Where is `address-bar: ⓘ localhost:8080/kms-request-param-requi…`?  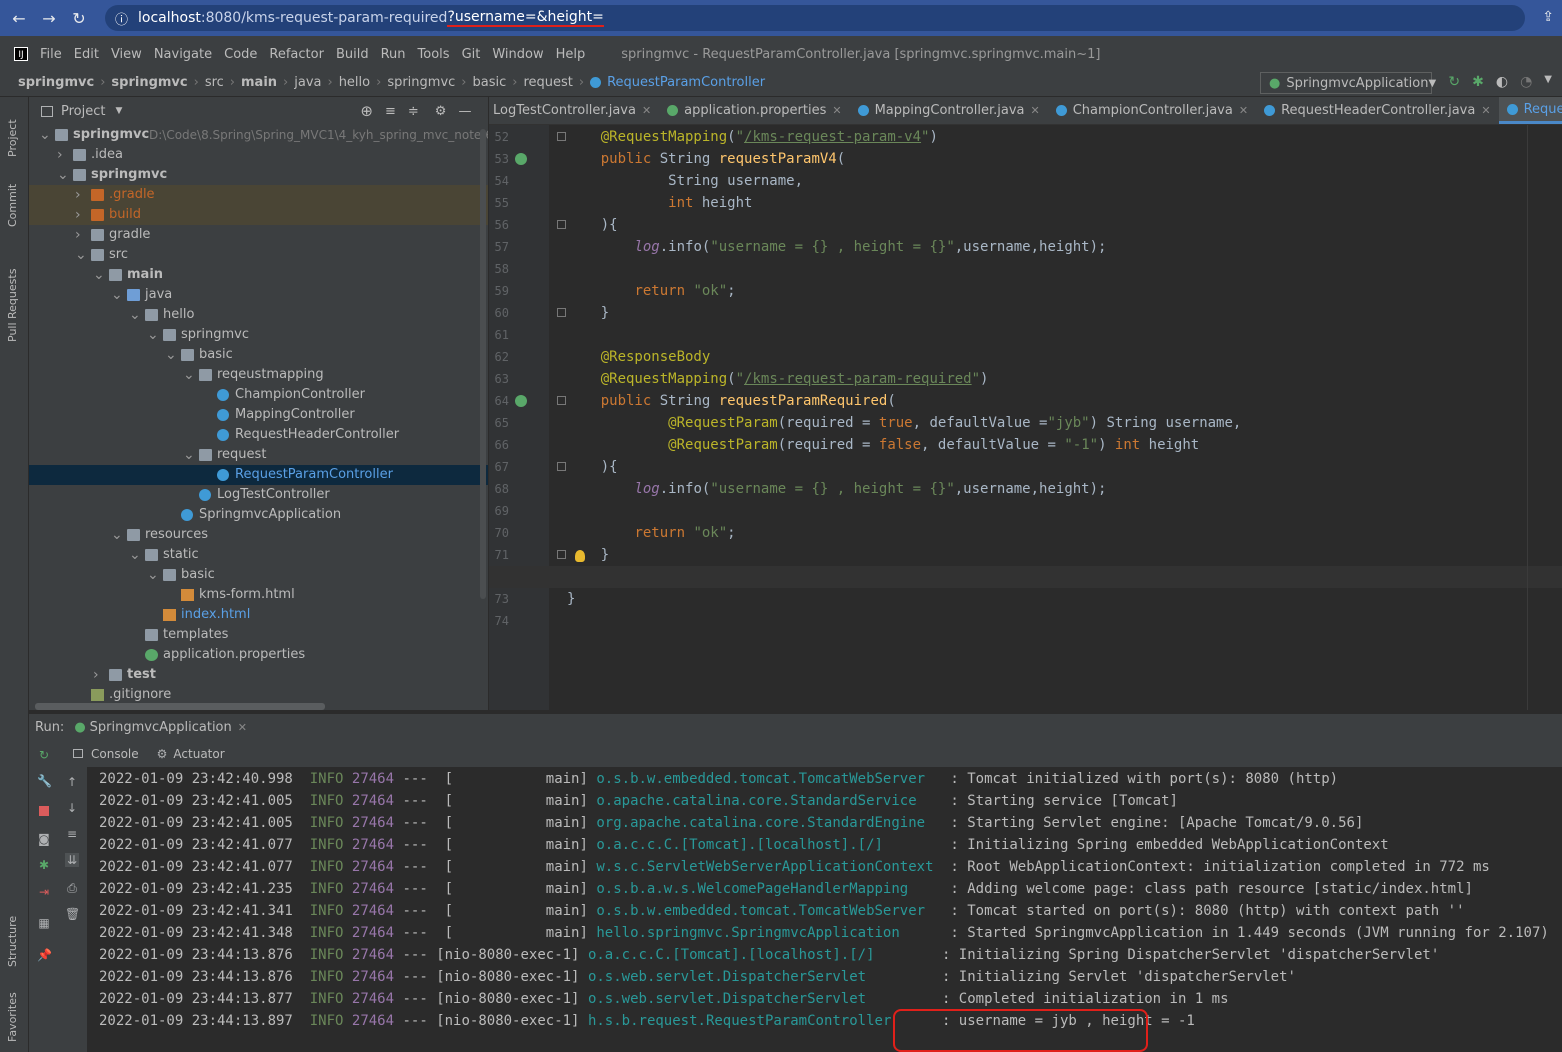 address-bar: ⓘ localhost:8080/kms-request-param-requi… is located at coordinates (815, 18).